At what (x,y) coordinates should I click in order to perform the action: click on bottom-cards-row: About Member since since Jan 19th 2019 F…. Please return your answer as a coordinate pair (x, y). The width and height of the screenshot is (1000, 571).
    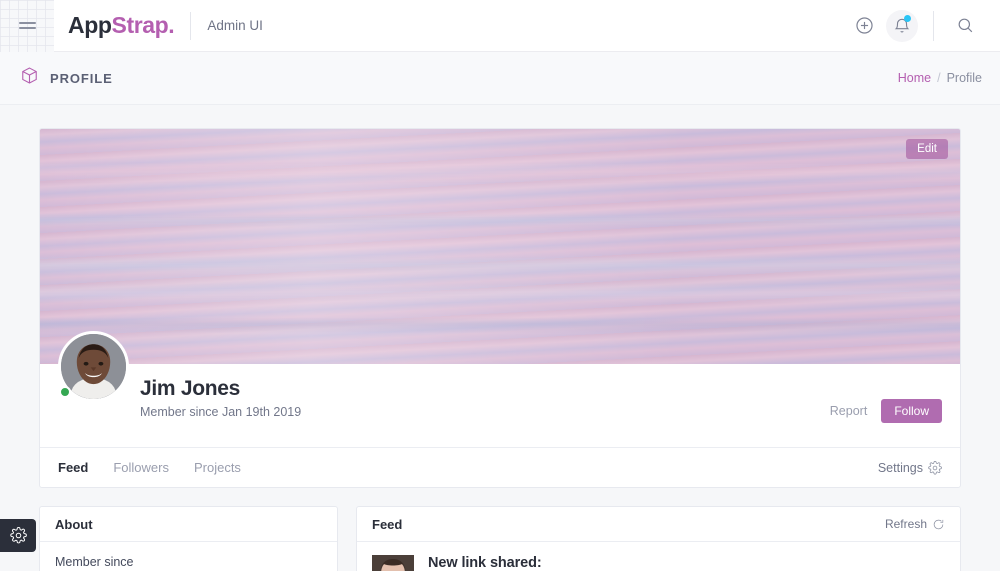
    Looking at the image, I should click on (500, 538).